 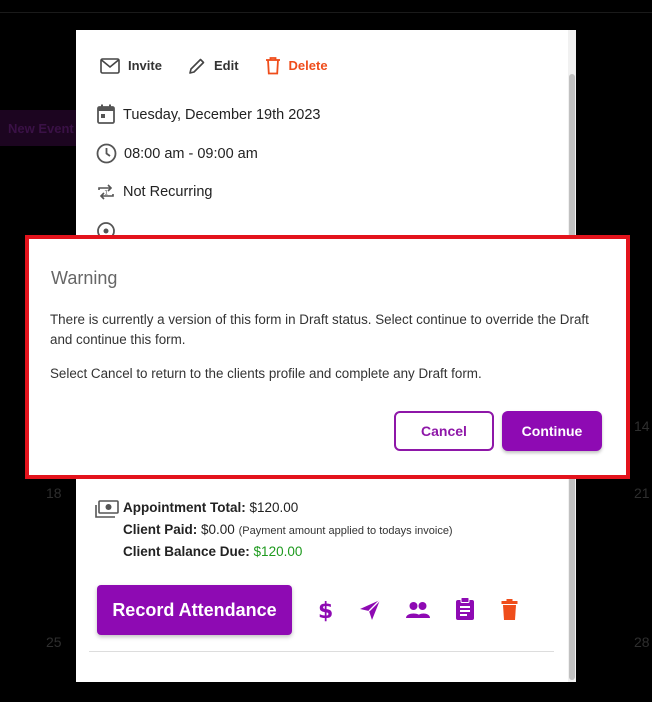 What do you see at coordinates (326, 12) in the screenshot?
I see `background-divider` at bounding box center [326, 12].